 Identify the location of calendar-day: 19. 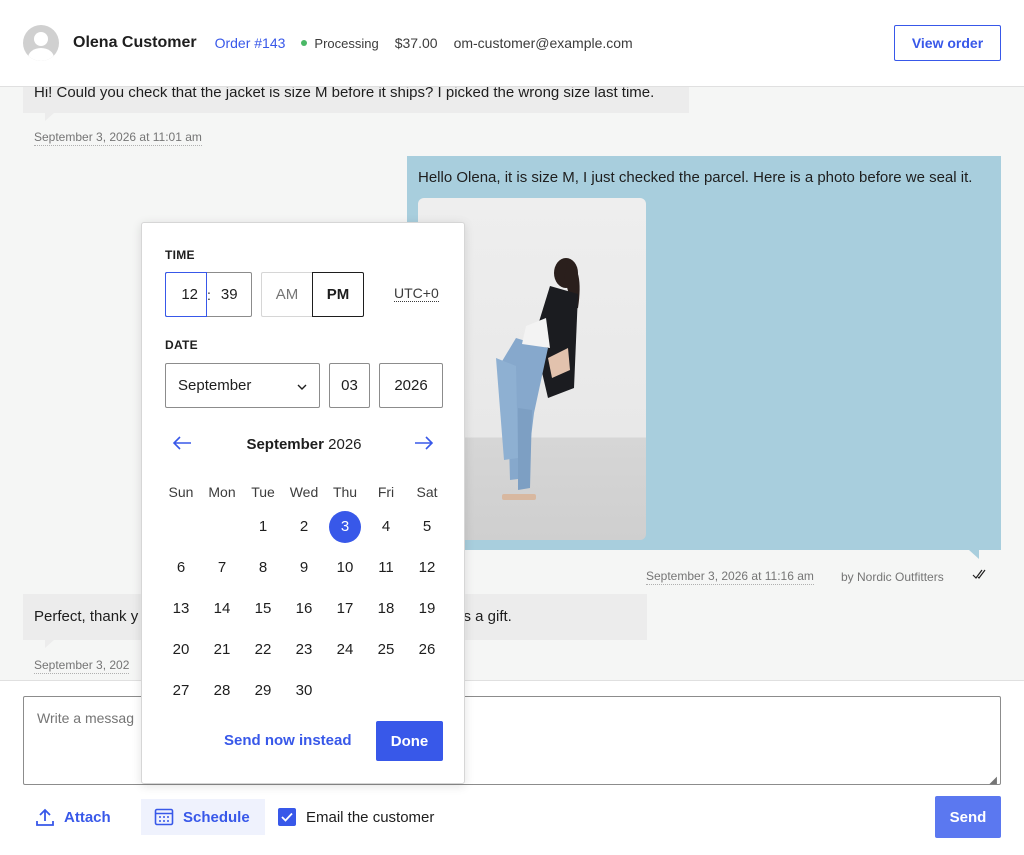
(427, 609).